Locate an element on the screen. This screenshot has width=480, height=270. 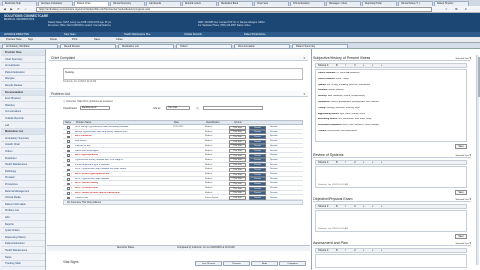
alert-item: ADVANCE DIRECTIVE is located at coordinates (16, 34).